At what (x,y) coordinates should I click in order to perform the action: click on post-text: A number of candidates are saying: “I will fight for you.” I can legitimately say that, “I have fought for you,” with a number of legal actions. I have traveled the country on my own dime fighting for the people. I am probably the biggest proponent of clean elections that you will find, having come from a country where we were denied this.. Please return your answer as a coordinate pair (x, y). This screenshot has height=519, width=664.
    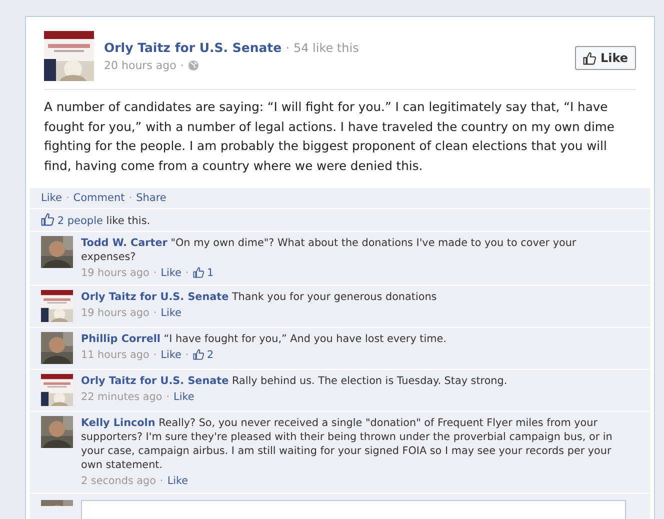
    Looking at the image, I should click on (330, 136).